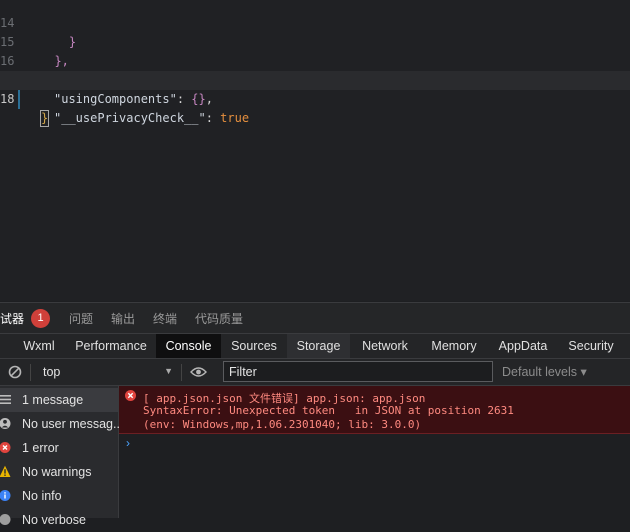  What do you see at coordinates (165, 318) in the screenshot?
I see `tab-terminal: 终端` at bounding box center [165, 318].